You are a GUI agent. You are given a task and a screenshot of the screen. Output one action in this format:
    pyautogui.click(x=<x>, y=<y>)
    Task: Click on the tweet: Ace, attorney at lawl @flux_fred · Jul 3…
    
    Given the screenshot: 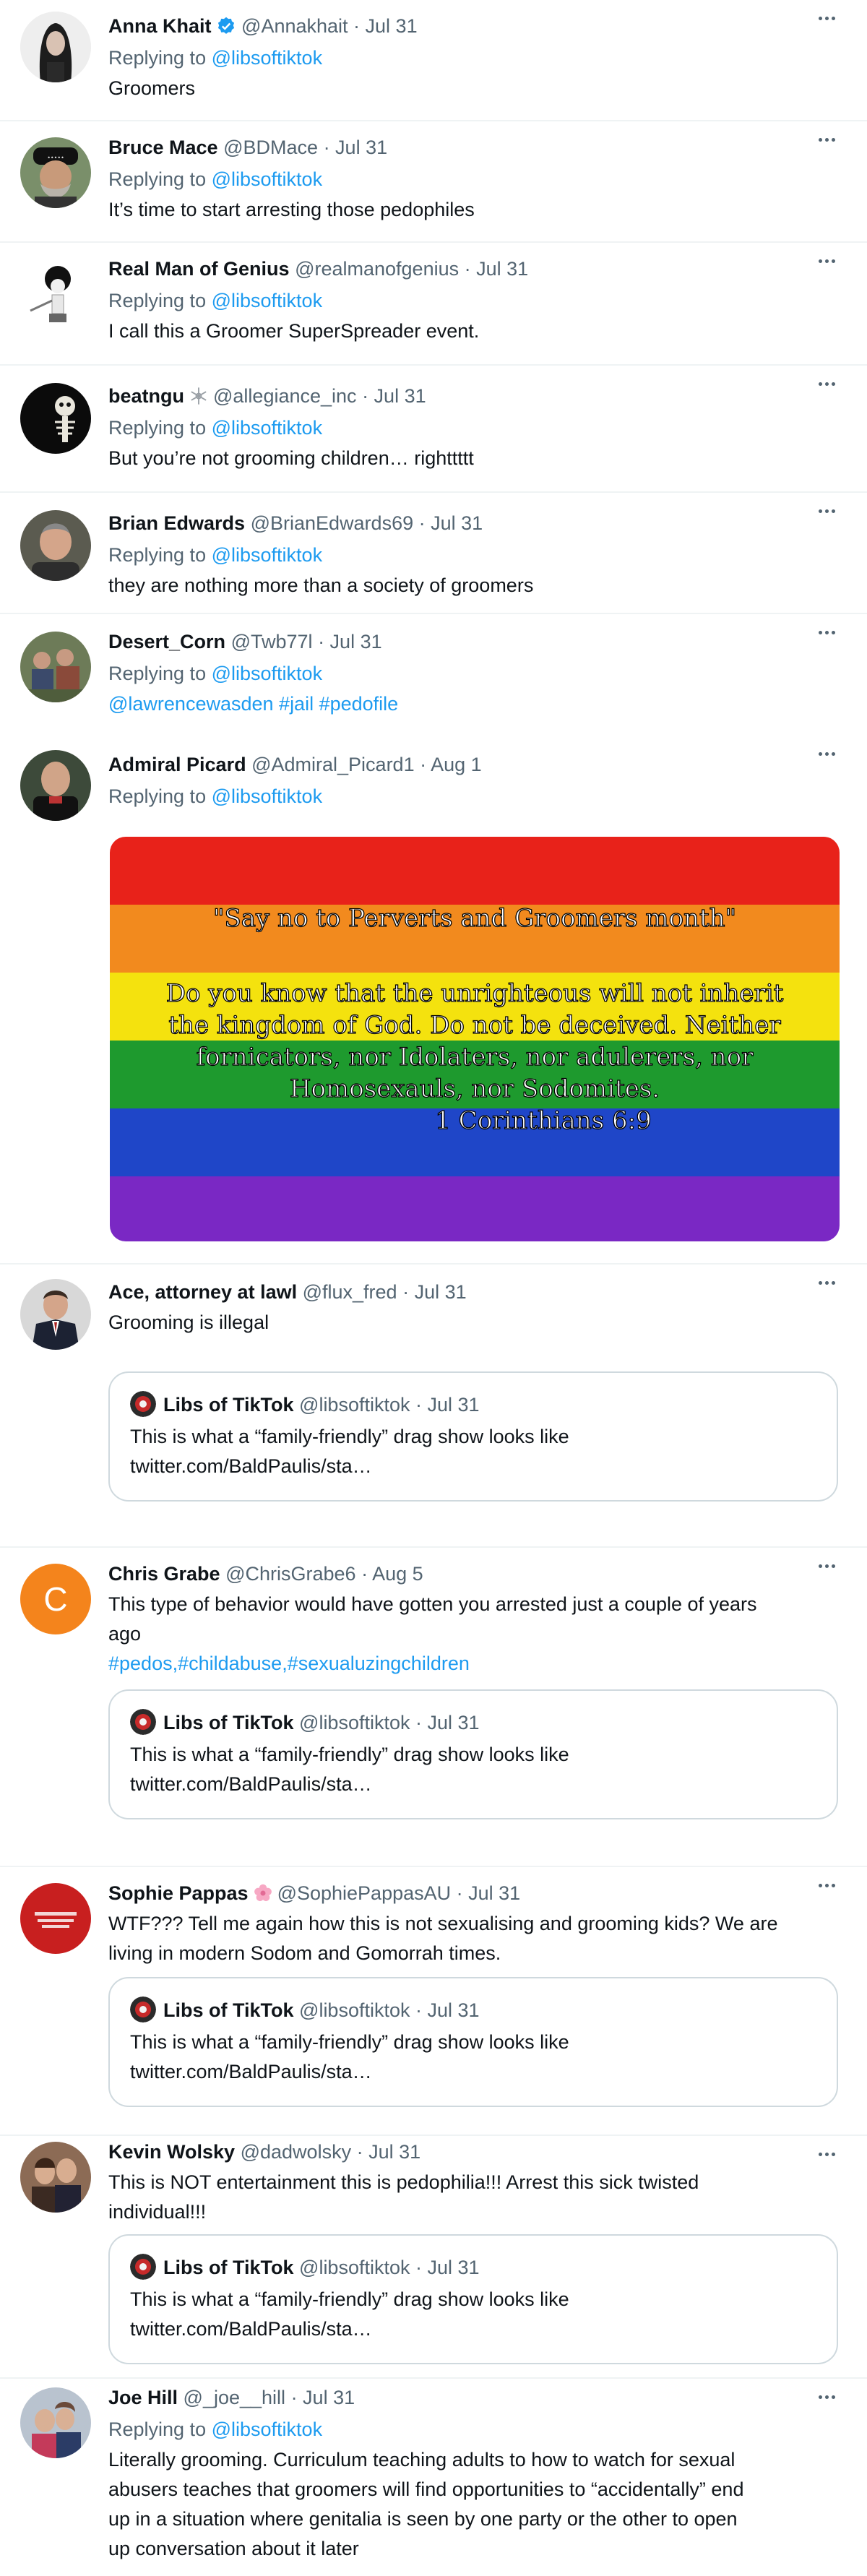 What is the action you would take?
    pyautogui.click(x=433, y=1406)
    